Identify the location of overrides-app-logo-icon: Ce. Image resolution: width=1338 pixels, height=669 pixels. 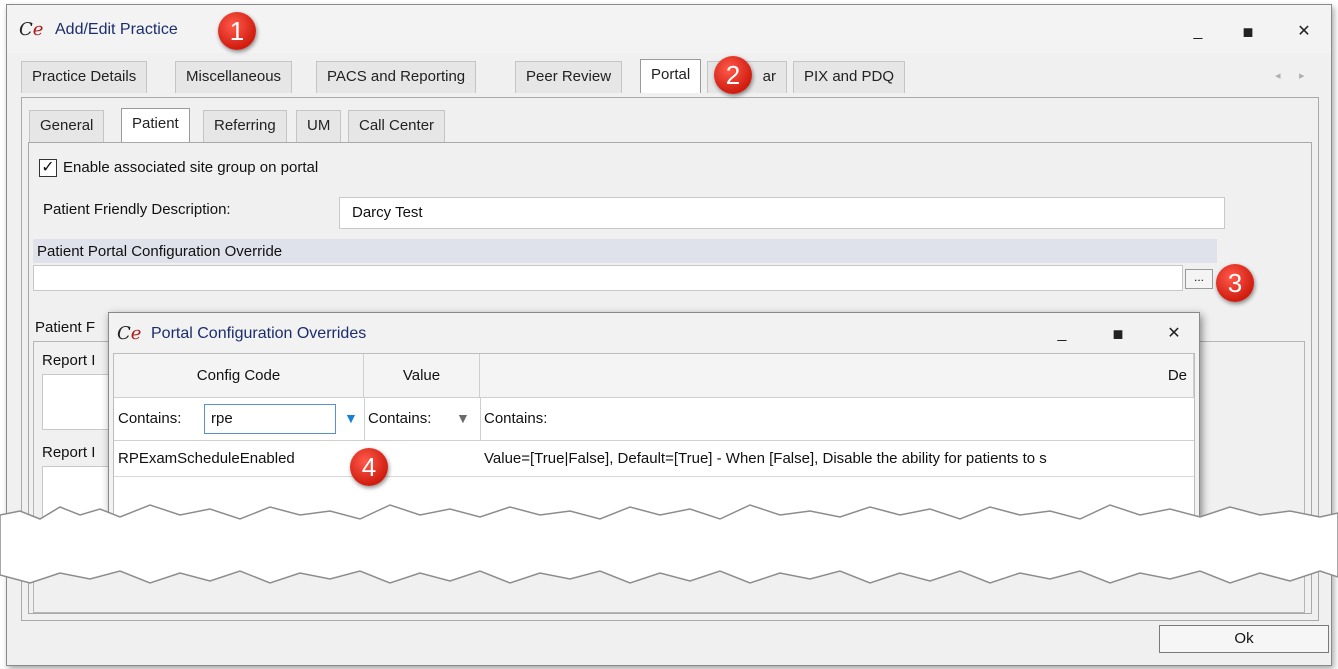
(129, 333).